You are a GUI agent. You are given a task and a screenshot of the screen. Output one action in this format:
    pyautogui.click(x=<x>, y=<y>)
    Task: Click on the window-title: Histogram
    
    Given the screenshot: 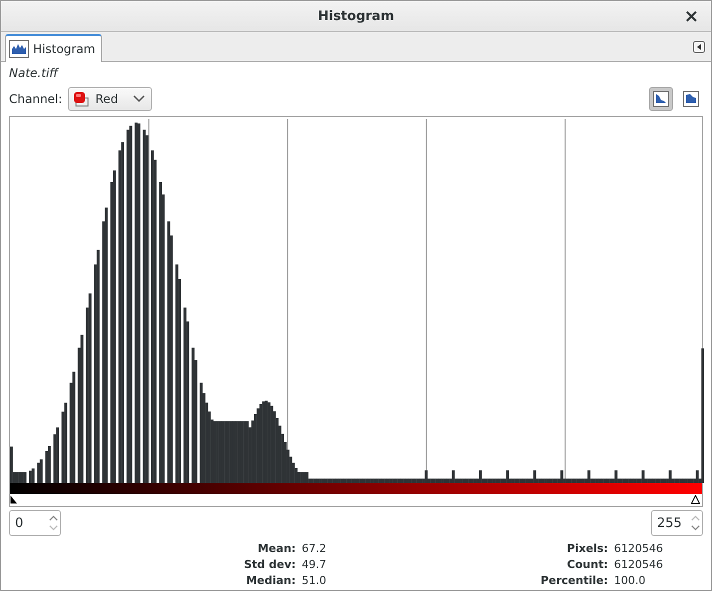 What is the action you would take?
    pyautogui.click(x=356, y=16)
    